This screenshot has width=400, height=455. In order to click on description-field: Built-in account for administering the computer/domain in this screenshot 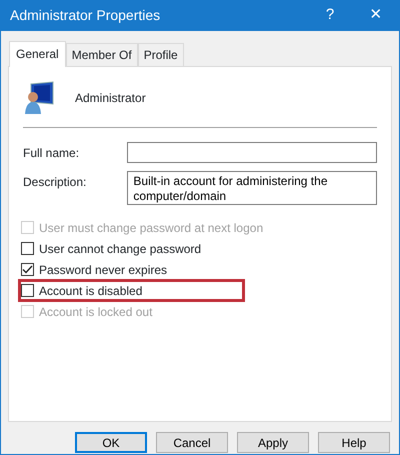, I will do `click(252, 188)`.